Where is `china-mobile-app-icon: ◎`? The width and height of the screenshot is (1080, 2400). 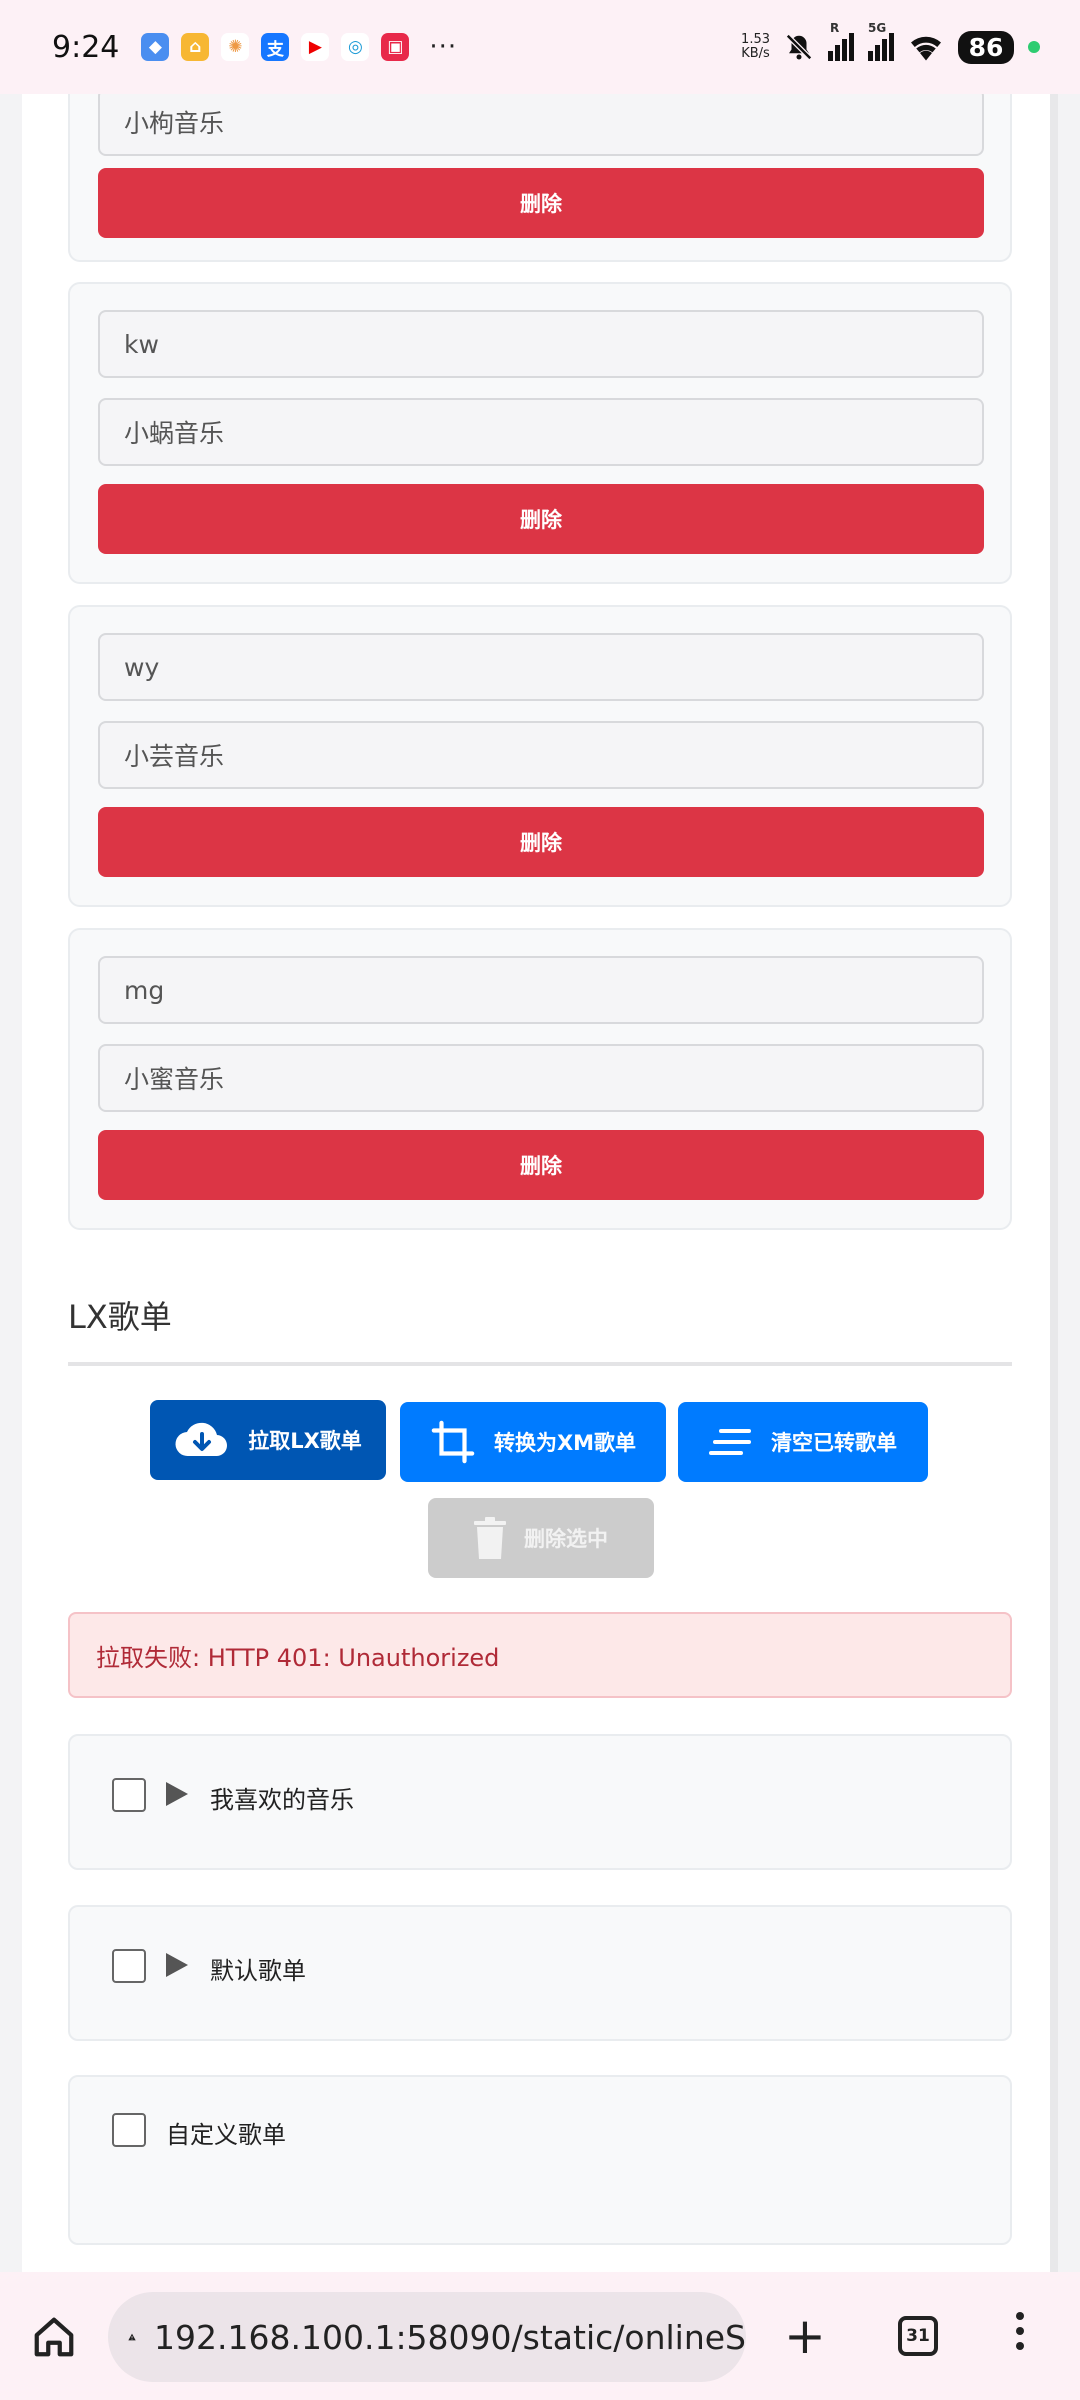
china-mobile-app-icon: ◎ is located at coordinates (355, 47).